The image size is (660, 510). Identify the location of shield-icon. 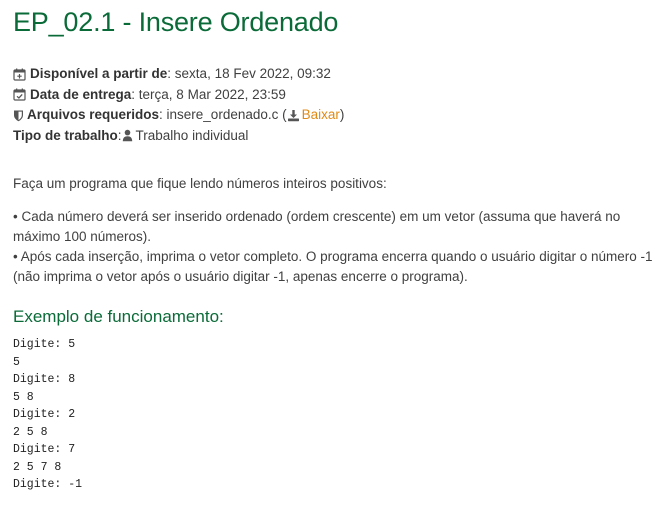
(18, 115).